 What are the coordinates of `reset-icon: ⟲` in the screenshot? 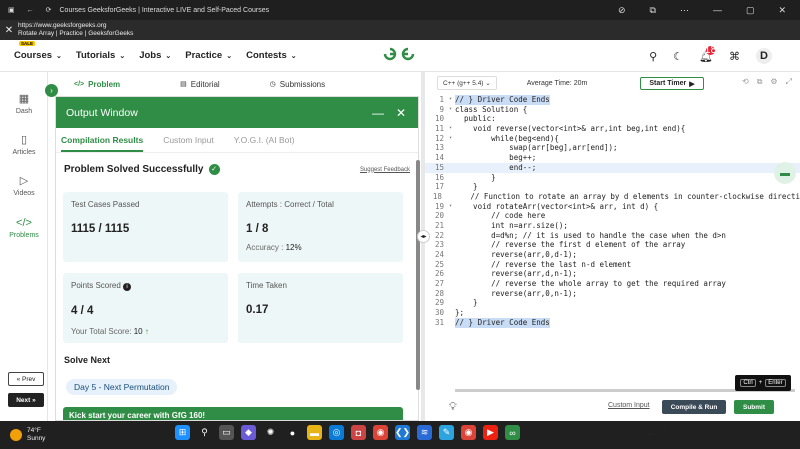 It's located at (745, 82).